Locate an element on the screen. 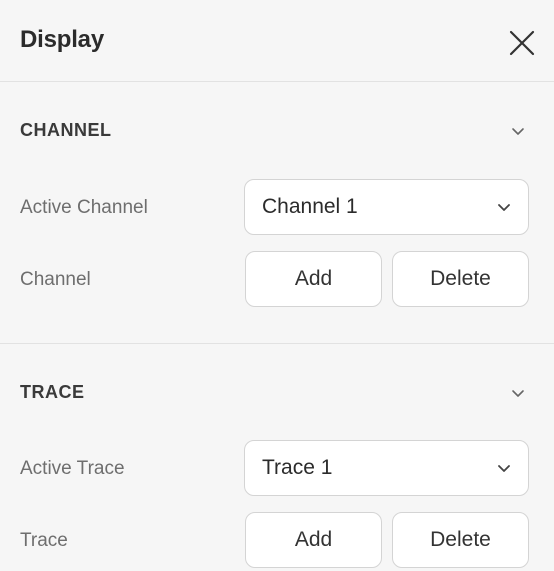 Image resolution: width=554 pixels, height=571 pixels. delete-trace-button: Delete is located at coordinates (460, 540).